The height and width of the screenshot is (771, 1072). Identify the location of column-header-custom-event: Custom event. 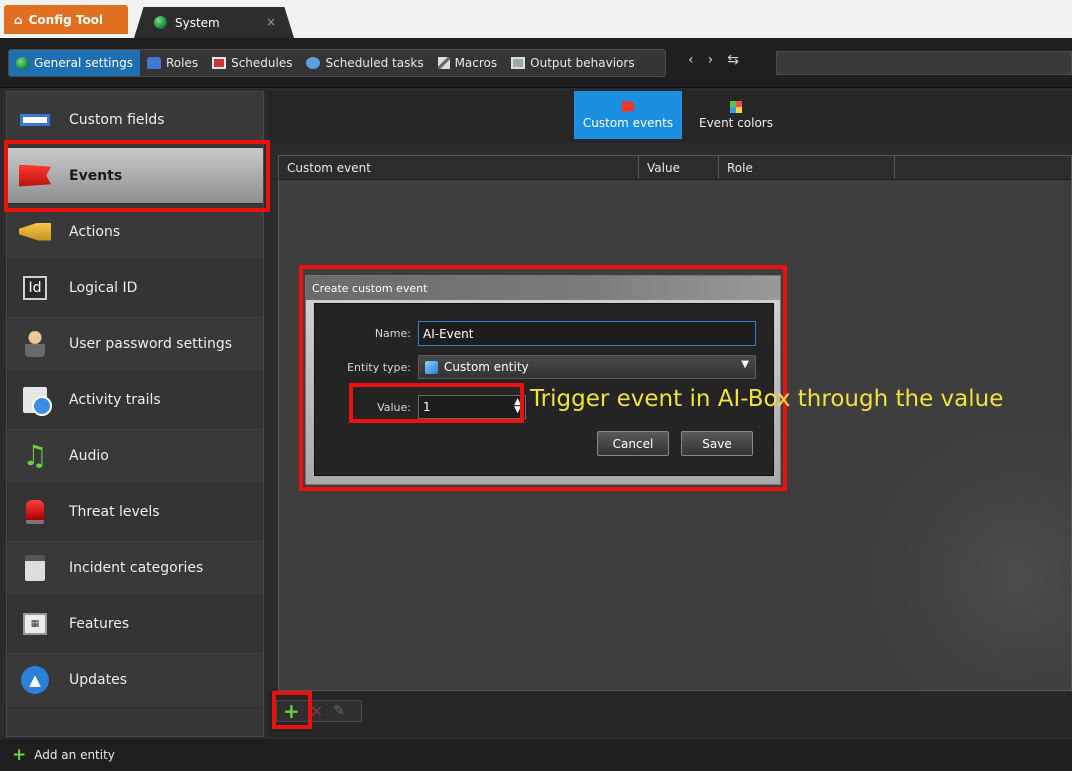
(459, 167).